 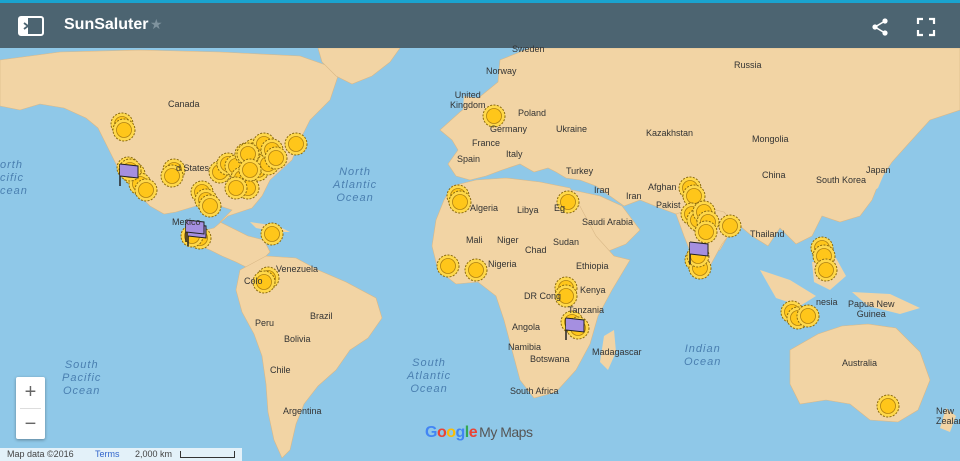 What do you see at coordinates (280, 370) in the screenshot?
I see `label-chile: Chile` at bounding box center [280, 370].